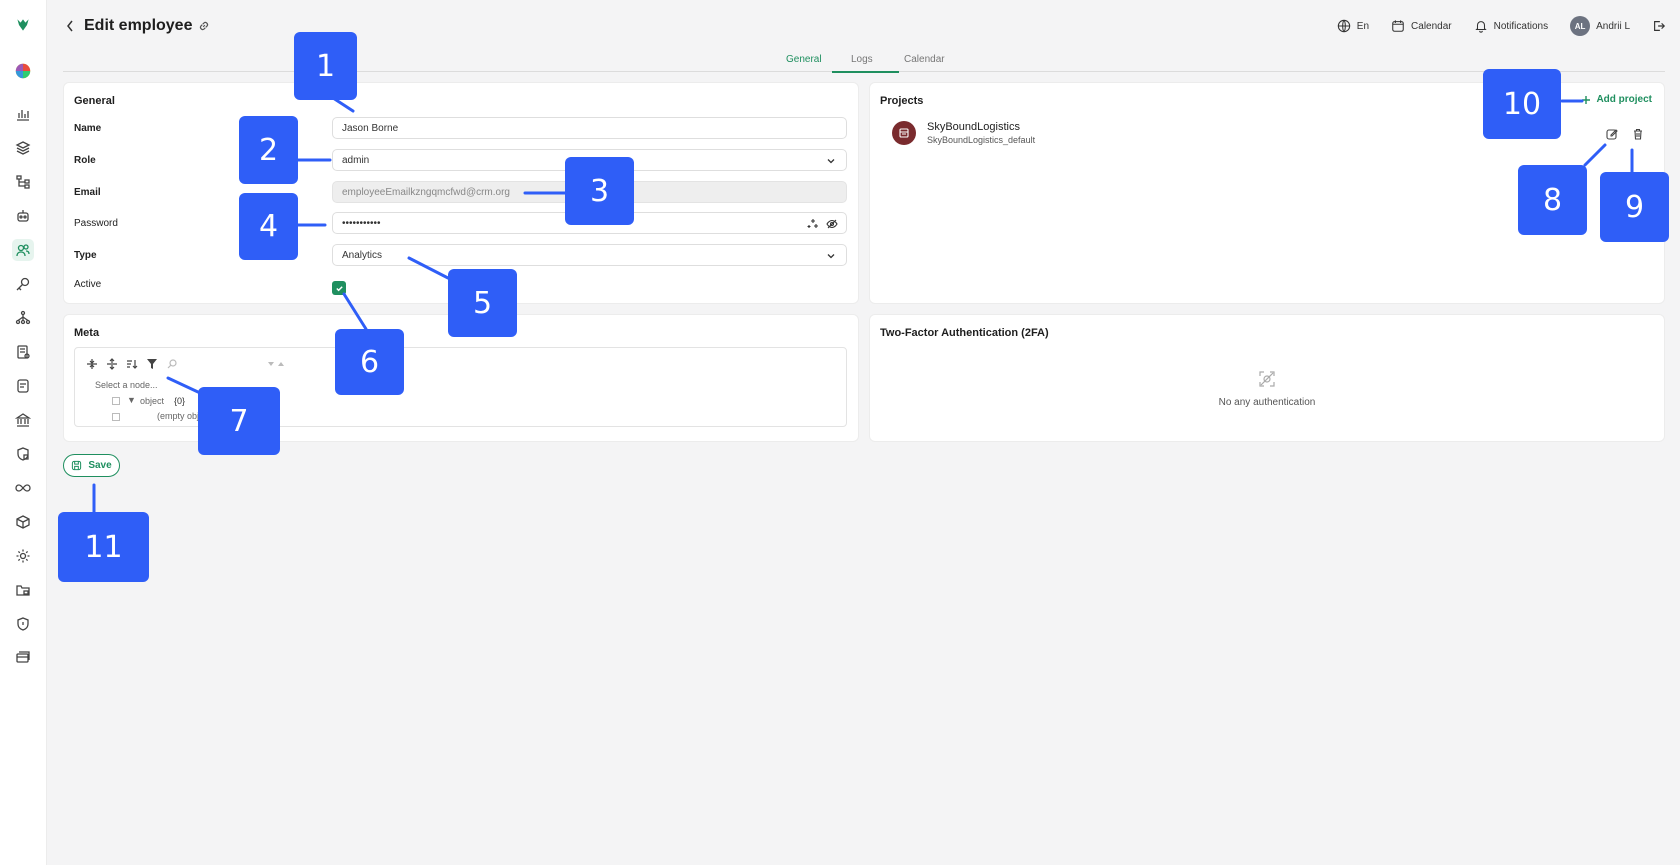 The width and height of the screenshot is (1680, 865). I want to click on logout-icon, so click(1660, 26).